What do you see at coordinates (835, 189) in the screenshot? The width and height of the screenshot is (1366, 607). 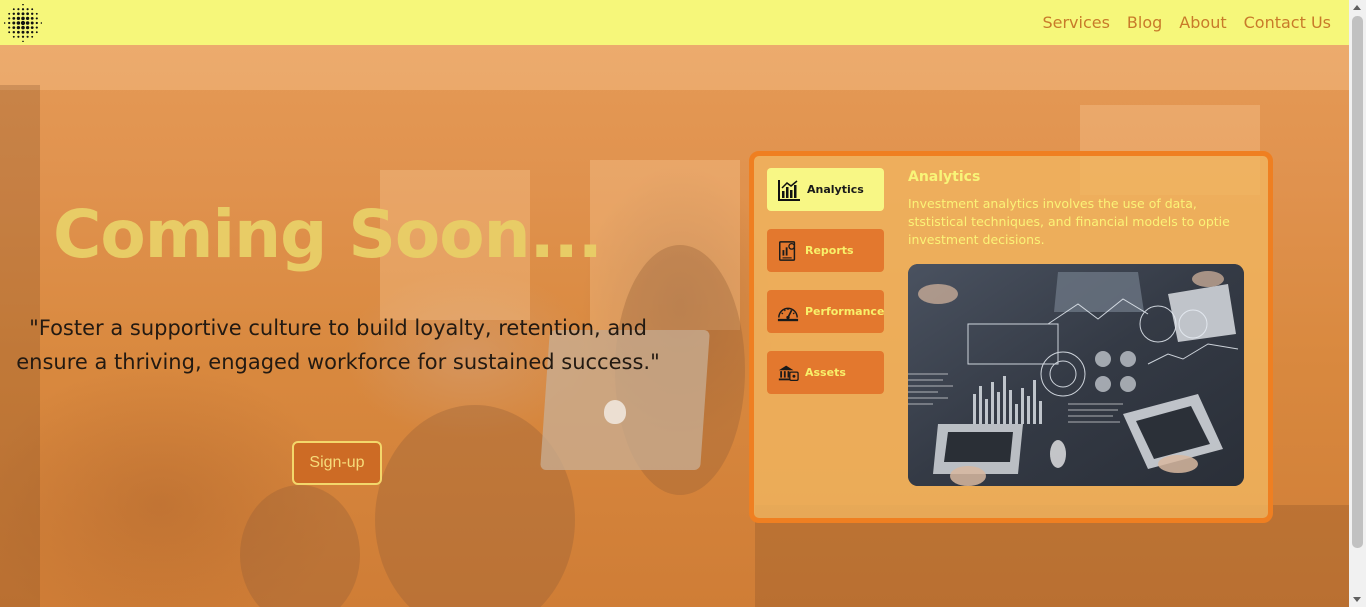 I see `tab-label: Analytics` at bounding box center [835, 189].